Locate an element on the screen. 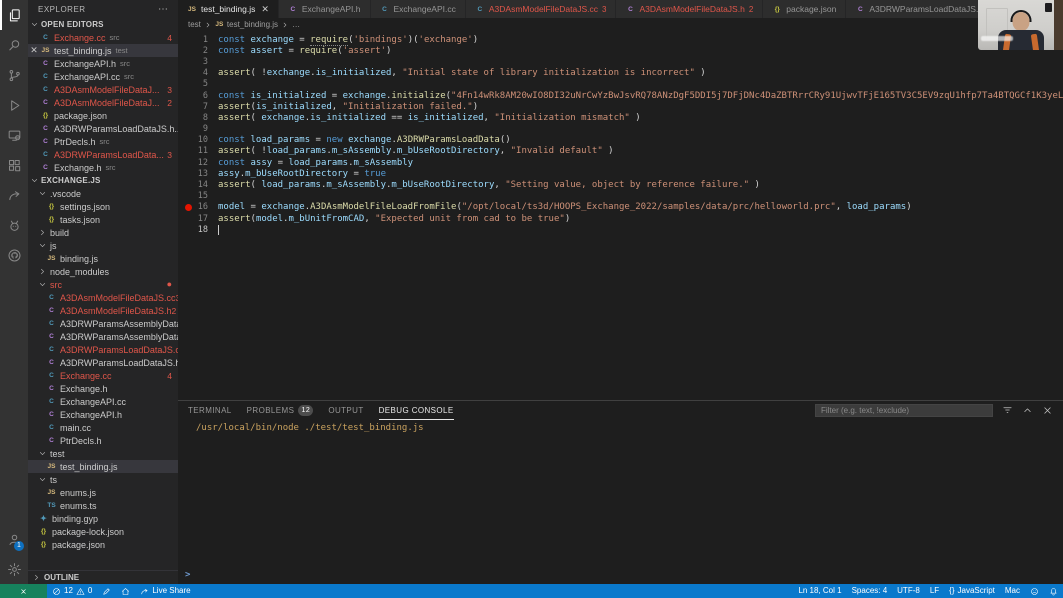  open-editors-section-header: OPEN EDITORS is located at coordinates (103, 24).